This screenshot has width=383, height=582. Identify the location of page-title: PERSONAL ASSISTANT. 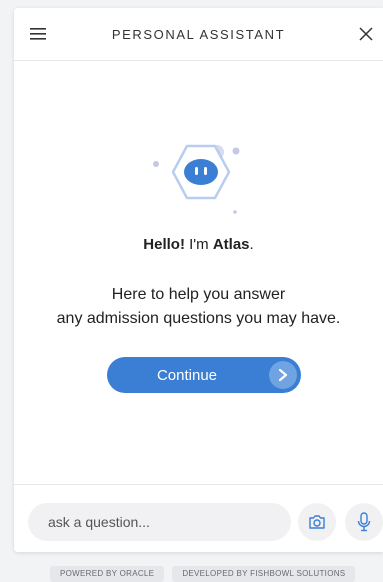
(198, 34).